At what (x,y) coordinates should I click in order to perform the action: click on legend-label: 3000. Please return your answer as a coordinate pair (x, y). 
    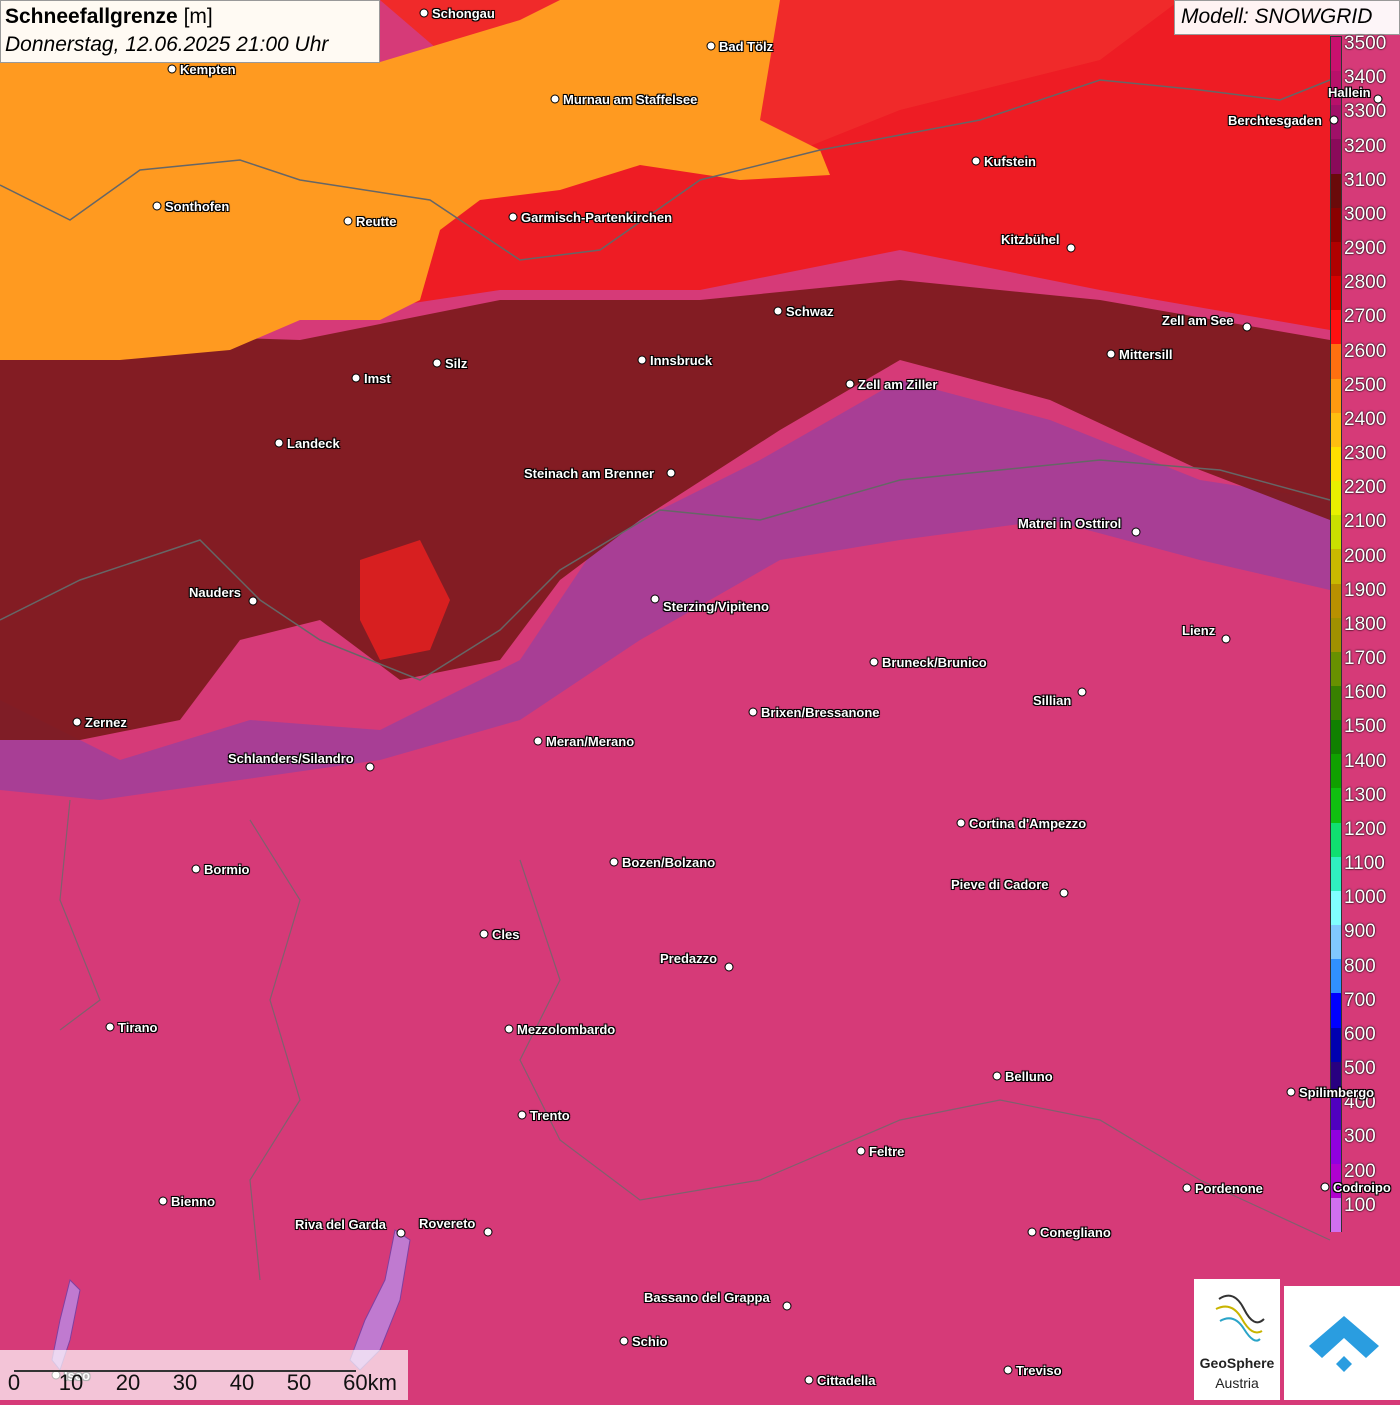
    Looking at the image, I should click on (1365, 214).